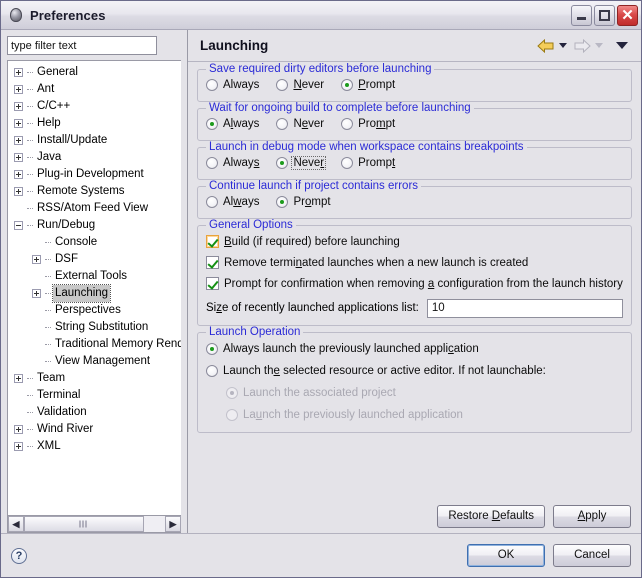 This screenshot has height=578, width=642. I want to click on maximize-button, so click(604, 15).